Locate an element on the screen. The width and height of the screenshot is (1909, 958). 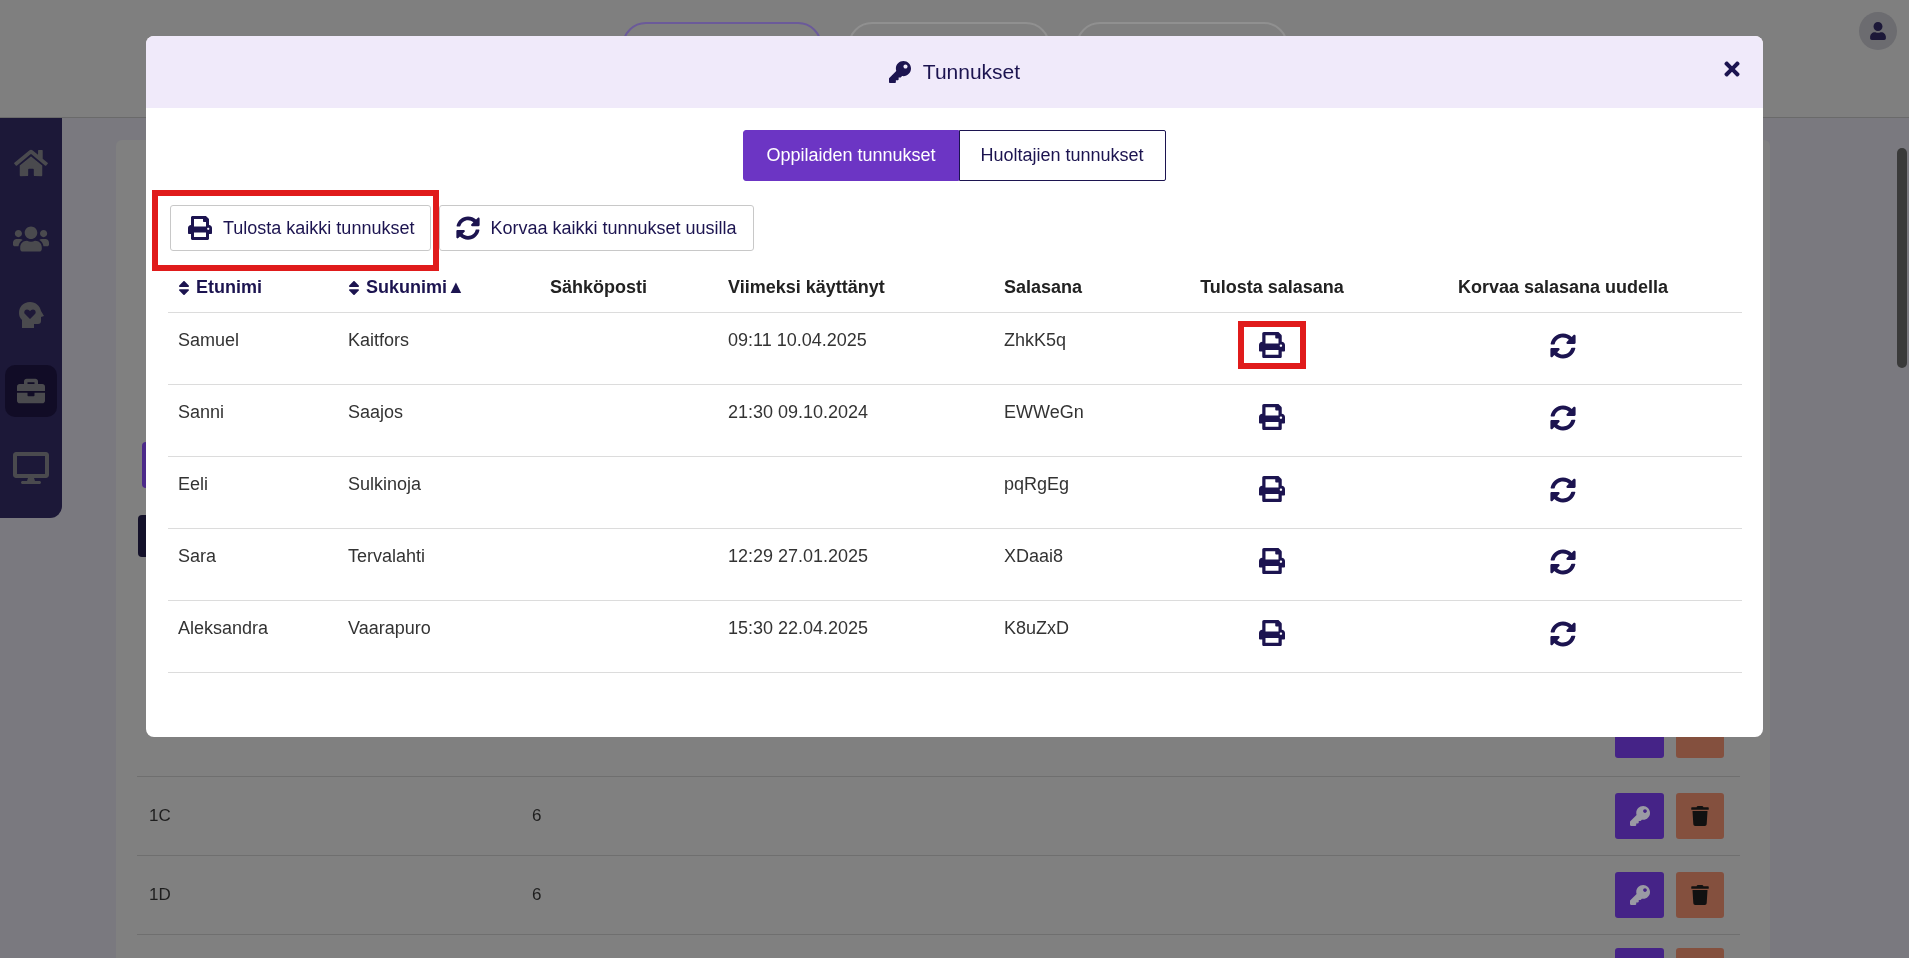
table-cell: Tervalahti is located at coordinates (387, 556).